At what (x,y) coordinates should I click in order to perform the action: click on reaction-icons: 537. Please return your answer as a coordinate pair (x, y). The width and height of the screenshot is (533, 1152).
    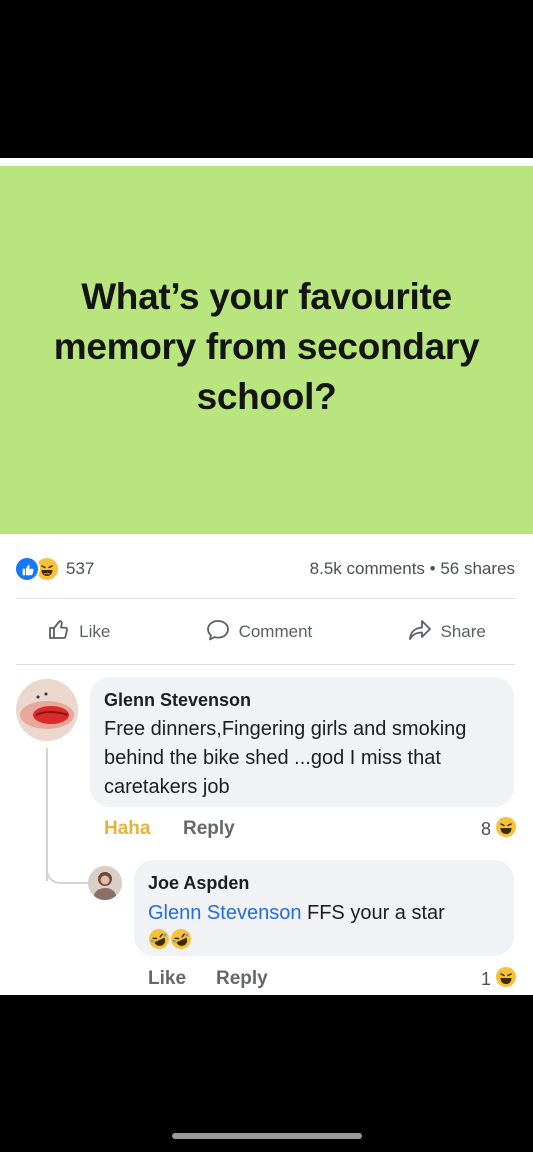
    Looking at the image, I should click on (54, 569).